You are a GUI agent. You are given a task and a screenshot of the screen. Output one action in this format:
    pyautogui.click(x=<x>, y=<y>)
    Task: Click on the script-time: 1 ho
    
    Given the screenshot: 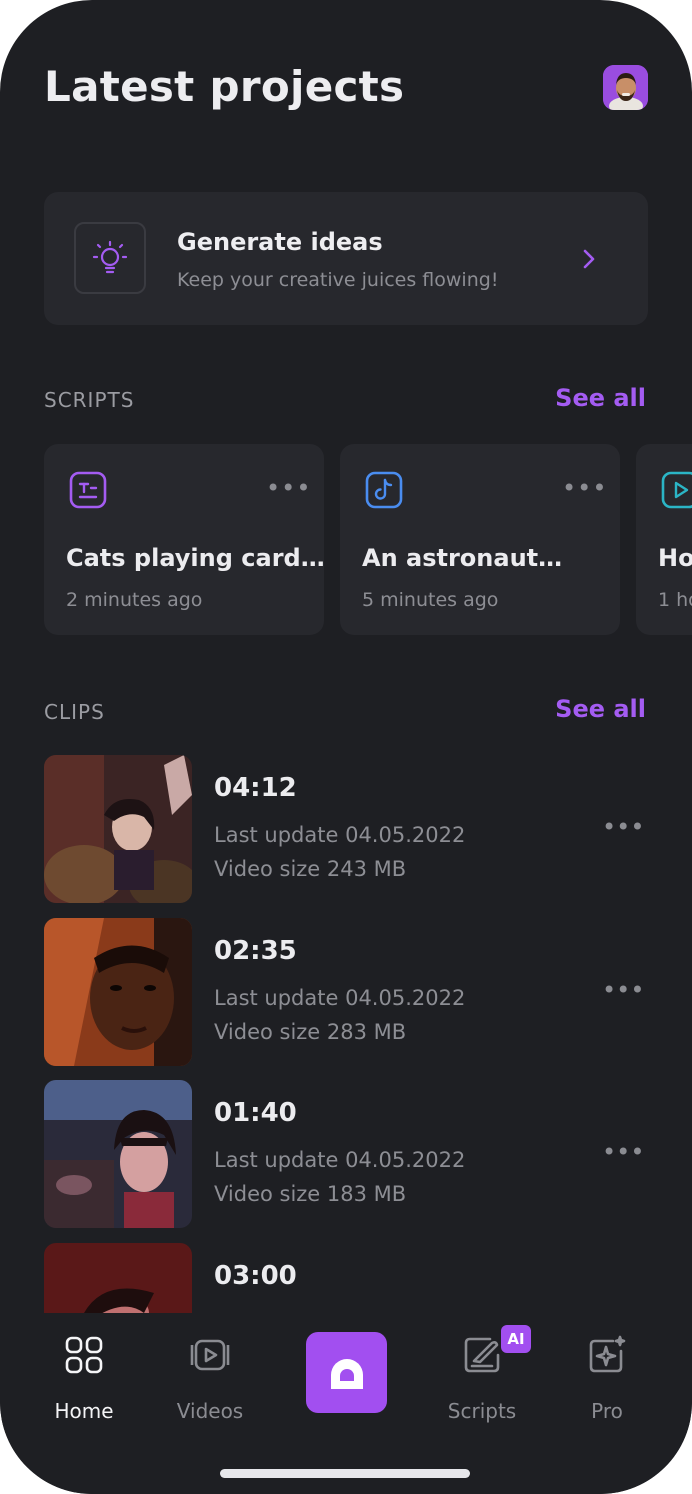 What is the action you would take?
    pyautogui.click(x=675, y=600)
    